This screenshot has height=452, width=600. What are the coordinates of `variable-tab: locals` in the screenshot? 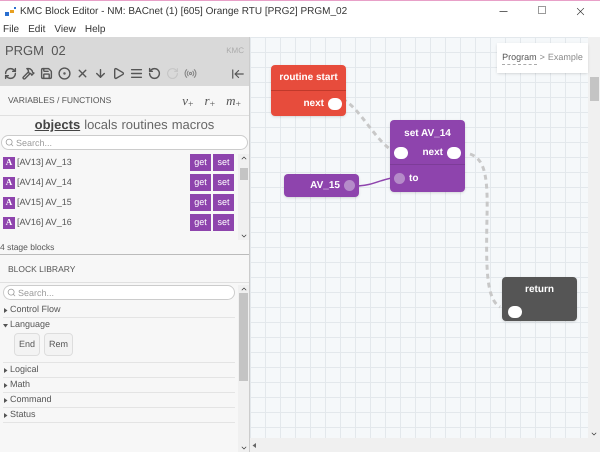 It's located at (101, 125).